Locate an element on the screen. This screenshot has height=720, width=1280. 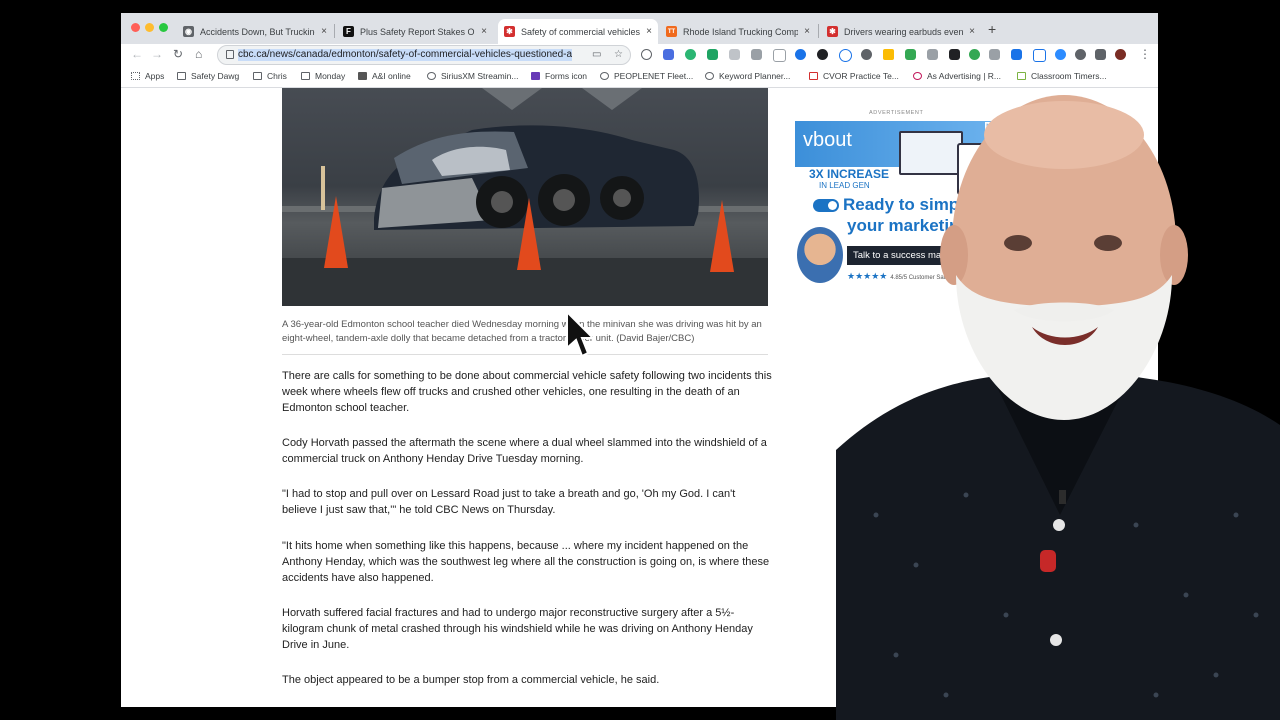
bookmark-safety-dawg: Safety Dawg is located at coordinates (208, 76).